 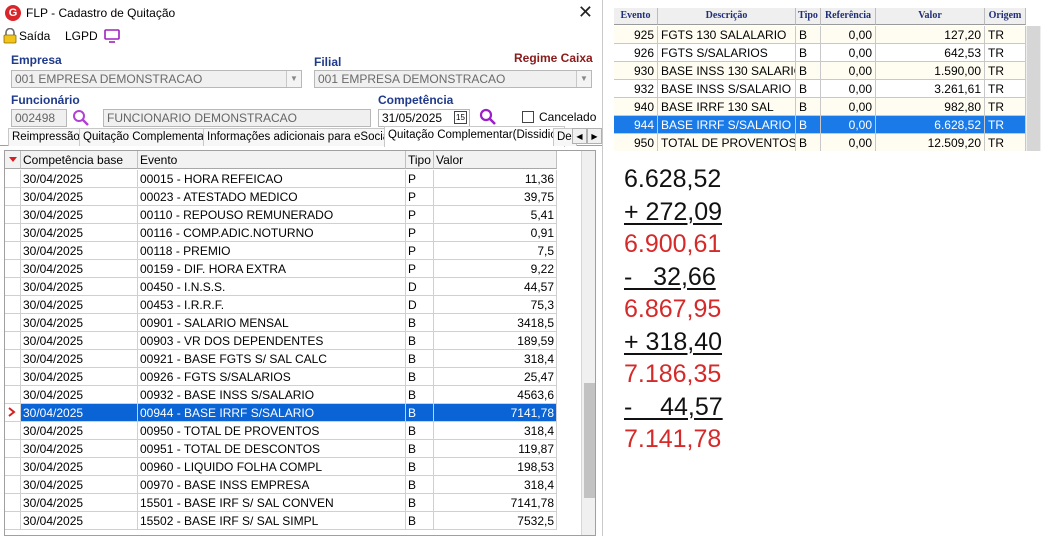 I want to click on table-row: 30/04/2025 00926 - FGTS S/SALARIOS B 25,47, so click(x=293, y=377).